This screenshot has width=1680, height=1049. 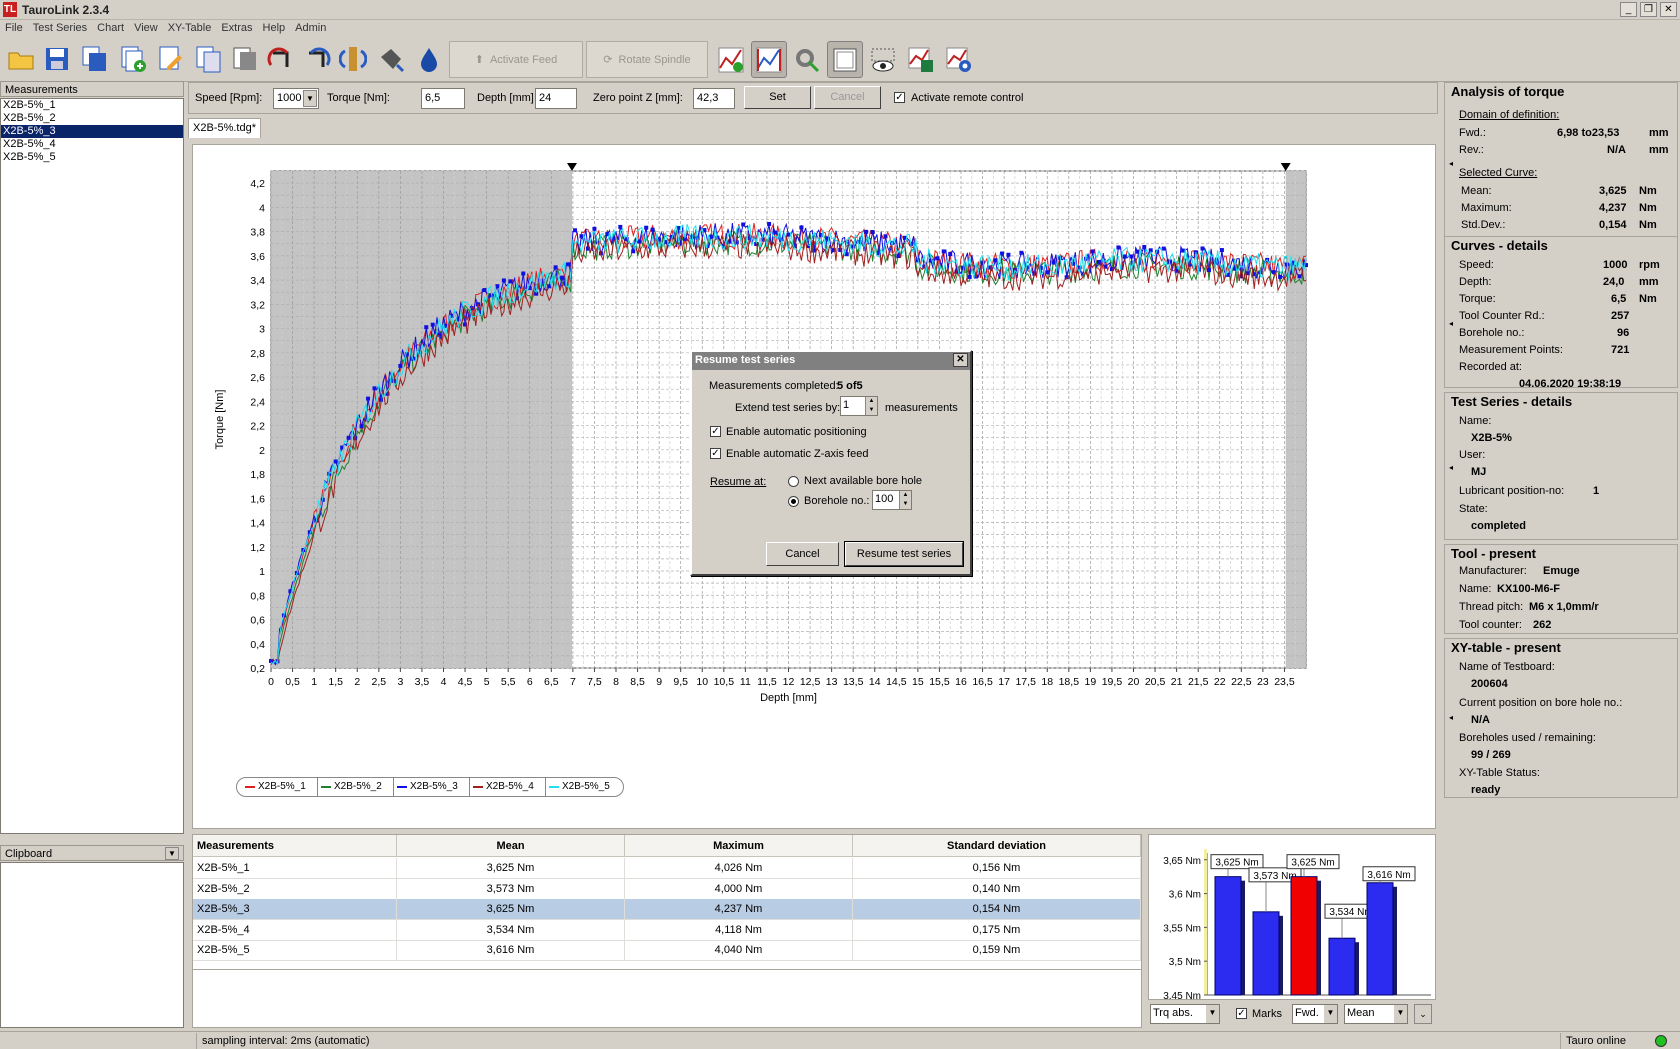 I want to click on extend-input: 1 ▲ ▼, so click(x=859, y=406).